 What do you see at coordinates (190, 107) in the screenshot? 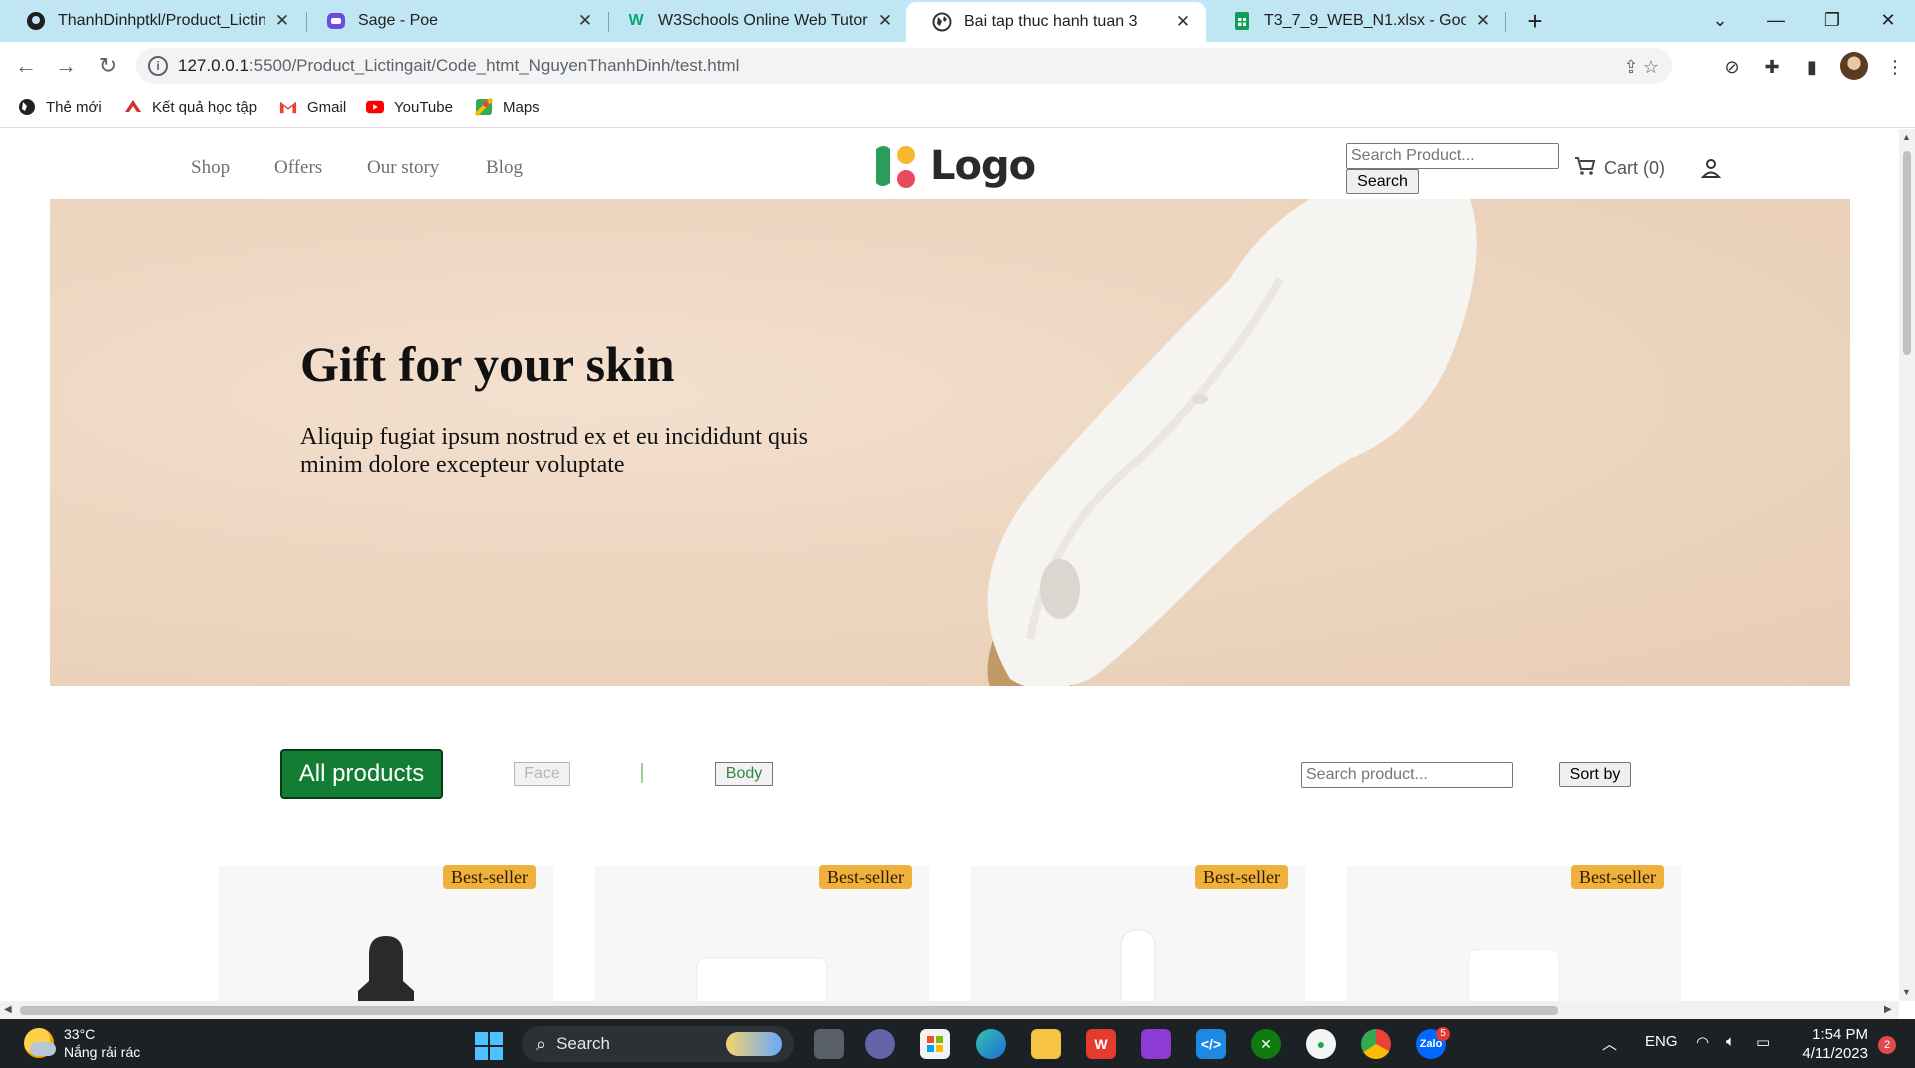
I see `bookmark-item: Kết quả học tập` at bounding box center [190, 107].